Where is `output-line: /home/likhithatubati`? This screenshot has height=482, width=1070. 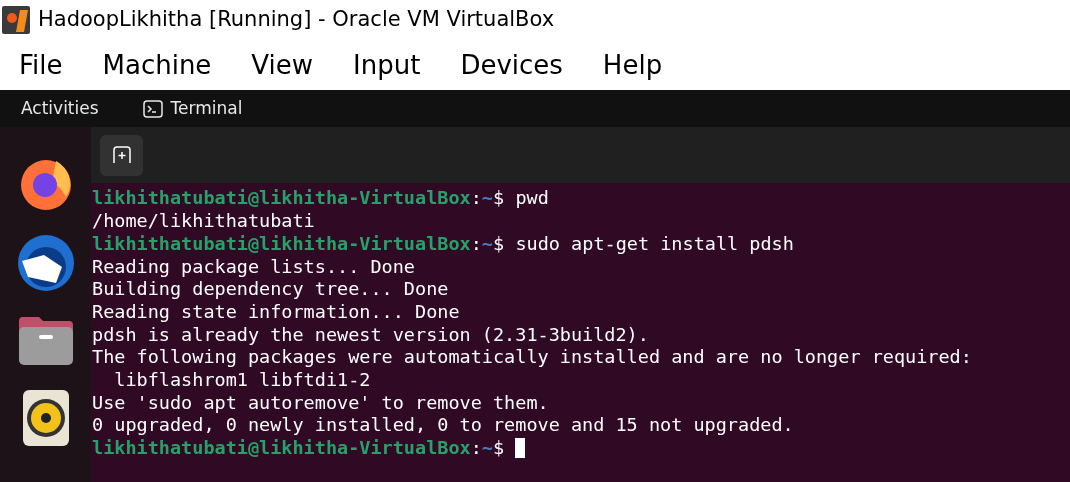
output-line: /home/likhithatubati is located at coordinates (203, 221).